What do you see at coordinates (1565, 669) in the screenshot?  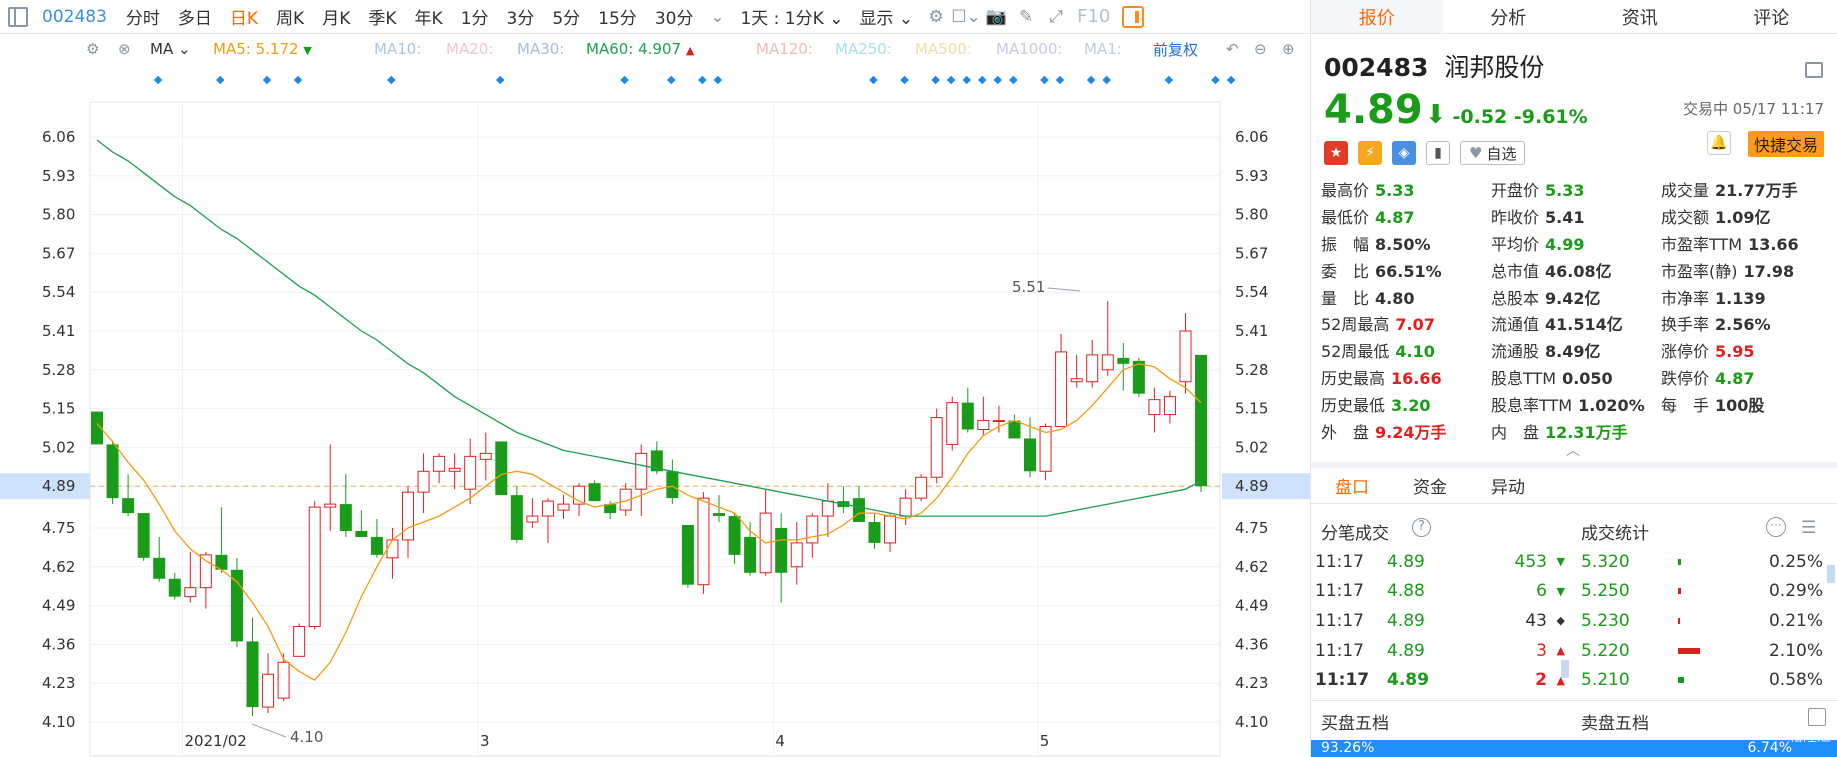 I see `tick-list-scrollbar` at bounding box center [1565, 669].